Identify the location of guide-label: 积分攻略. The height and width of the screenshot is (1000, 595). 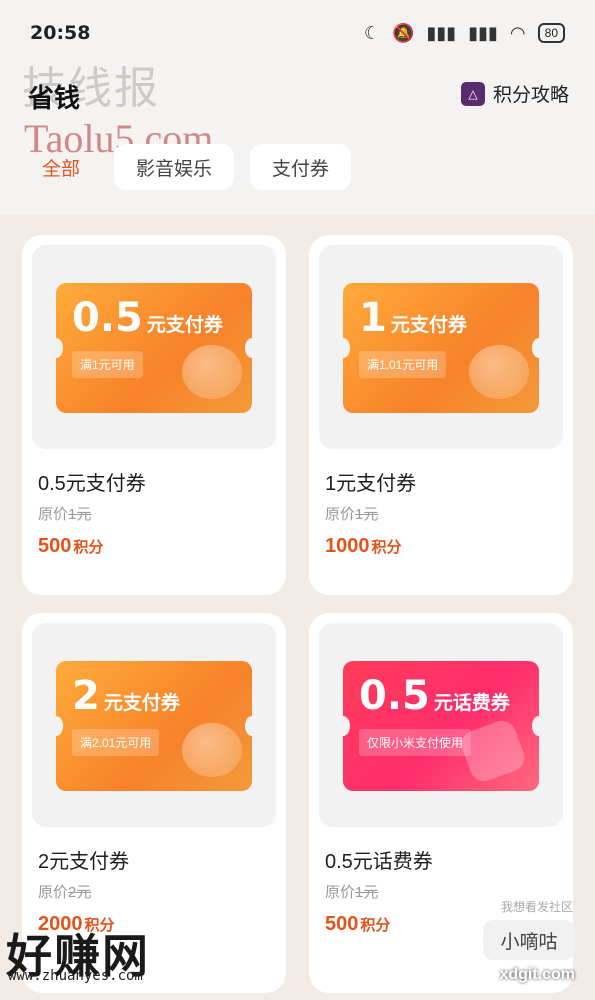
(530, 95).